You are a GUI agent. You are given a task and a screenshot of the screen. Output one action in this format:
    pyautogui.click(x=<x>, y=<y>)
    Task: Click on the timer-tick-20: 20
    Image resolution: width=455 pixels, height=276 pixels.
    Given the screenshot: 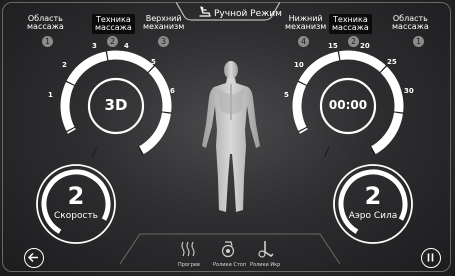 What is the action you would take?
    pyautogui.click(x=365, y=46)
    